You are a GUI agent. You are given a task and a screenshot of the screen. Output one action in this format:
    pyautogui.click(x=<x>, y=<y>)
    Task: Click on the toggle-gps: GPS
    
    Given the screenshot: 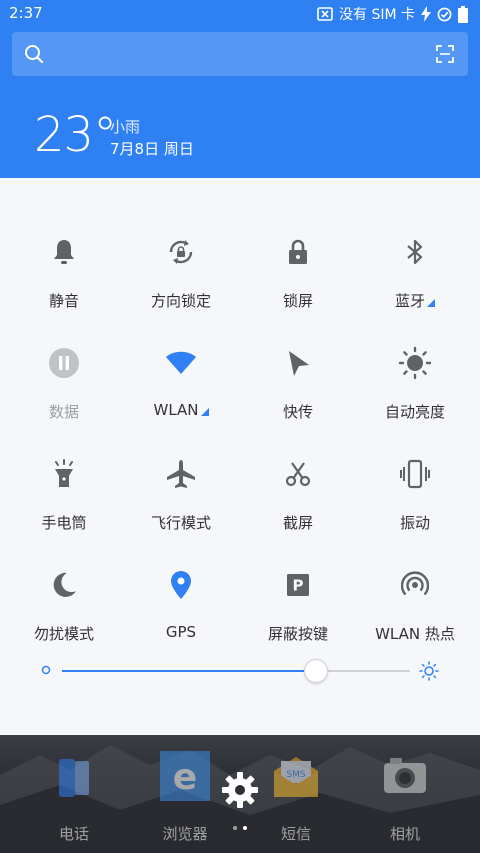 What is the action you would take?
    pyautogui.click(x=181, y=588)
    